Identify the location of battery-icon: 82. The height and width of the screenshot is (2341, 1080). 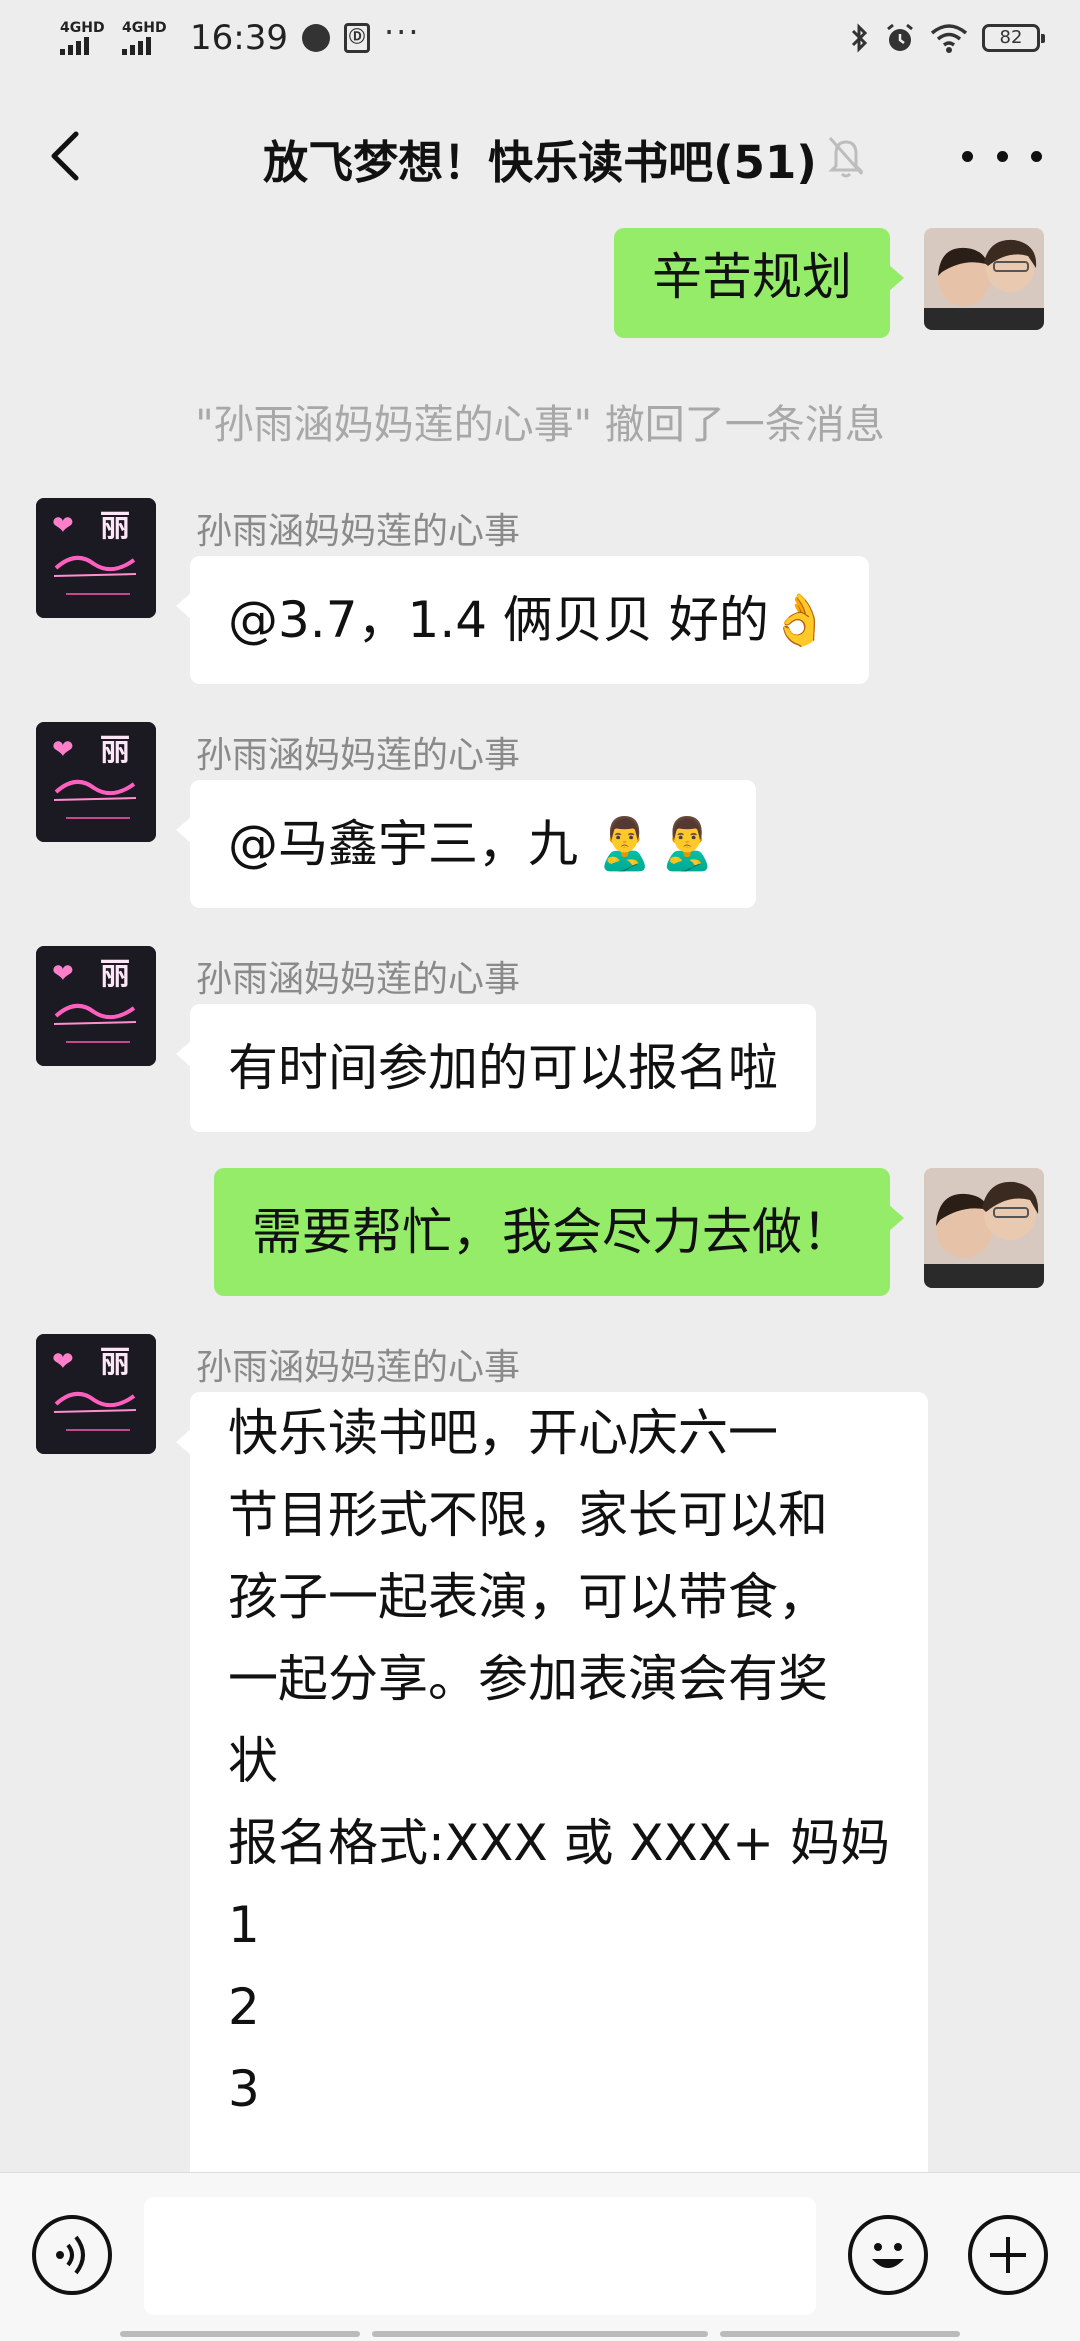
(1013, 38).